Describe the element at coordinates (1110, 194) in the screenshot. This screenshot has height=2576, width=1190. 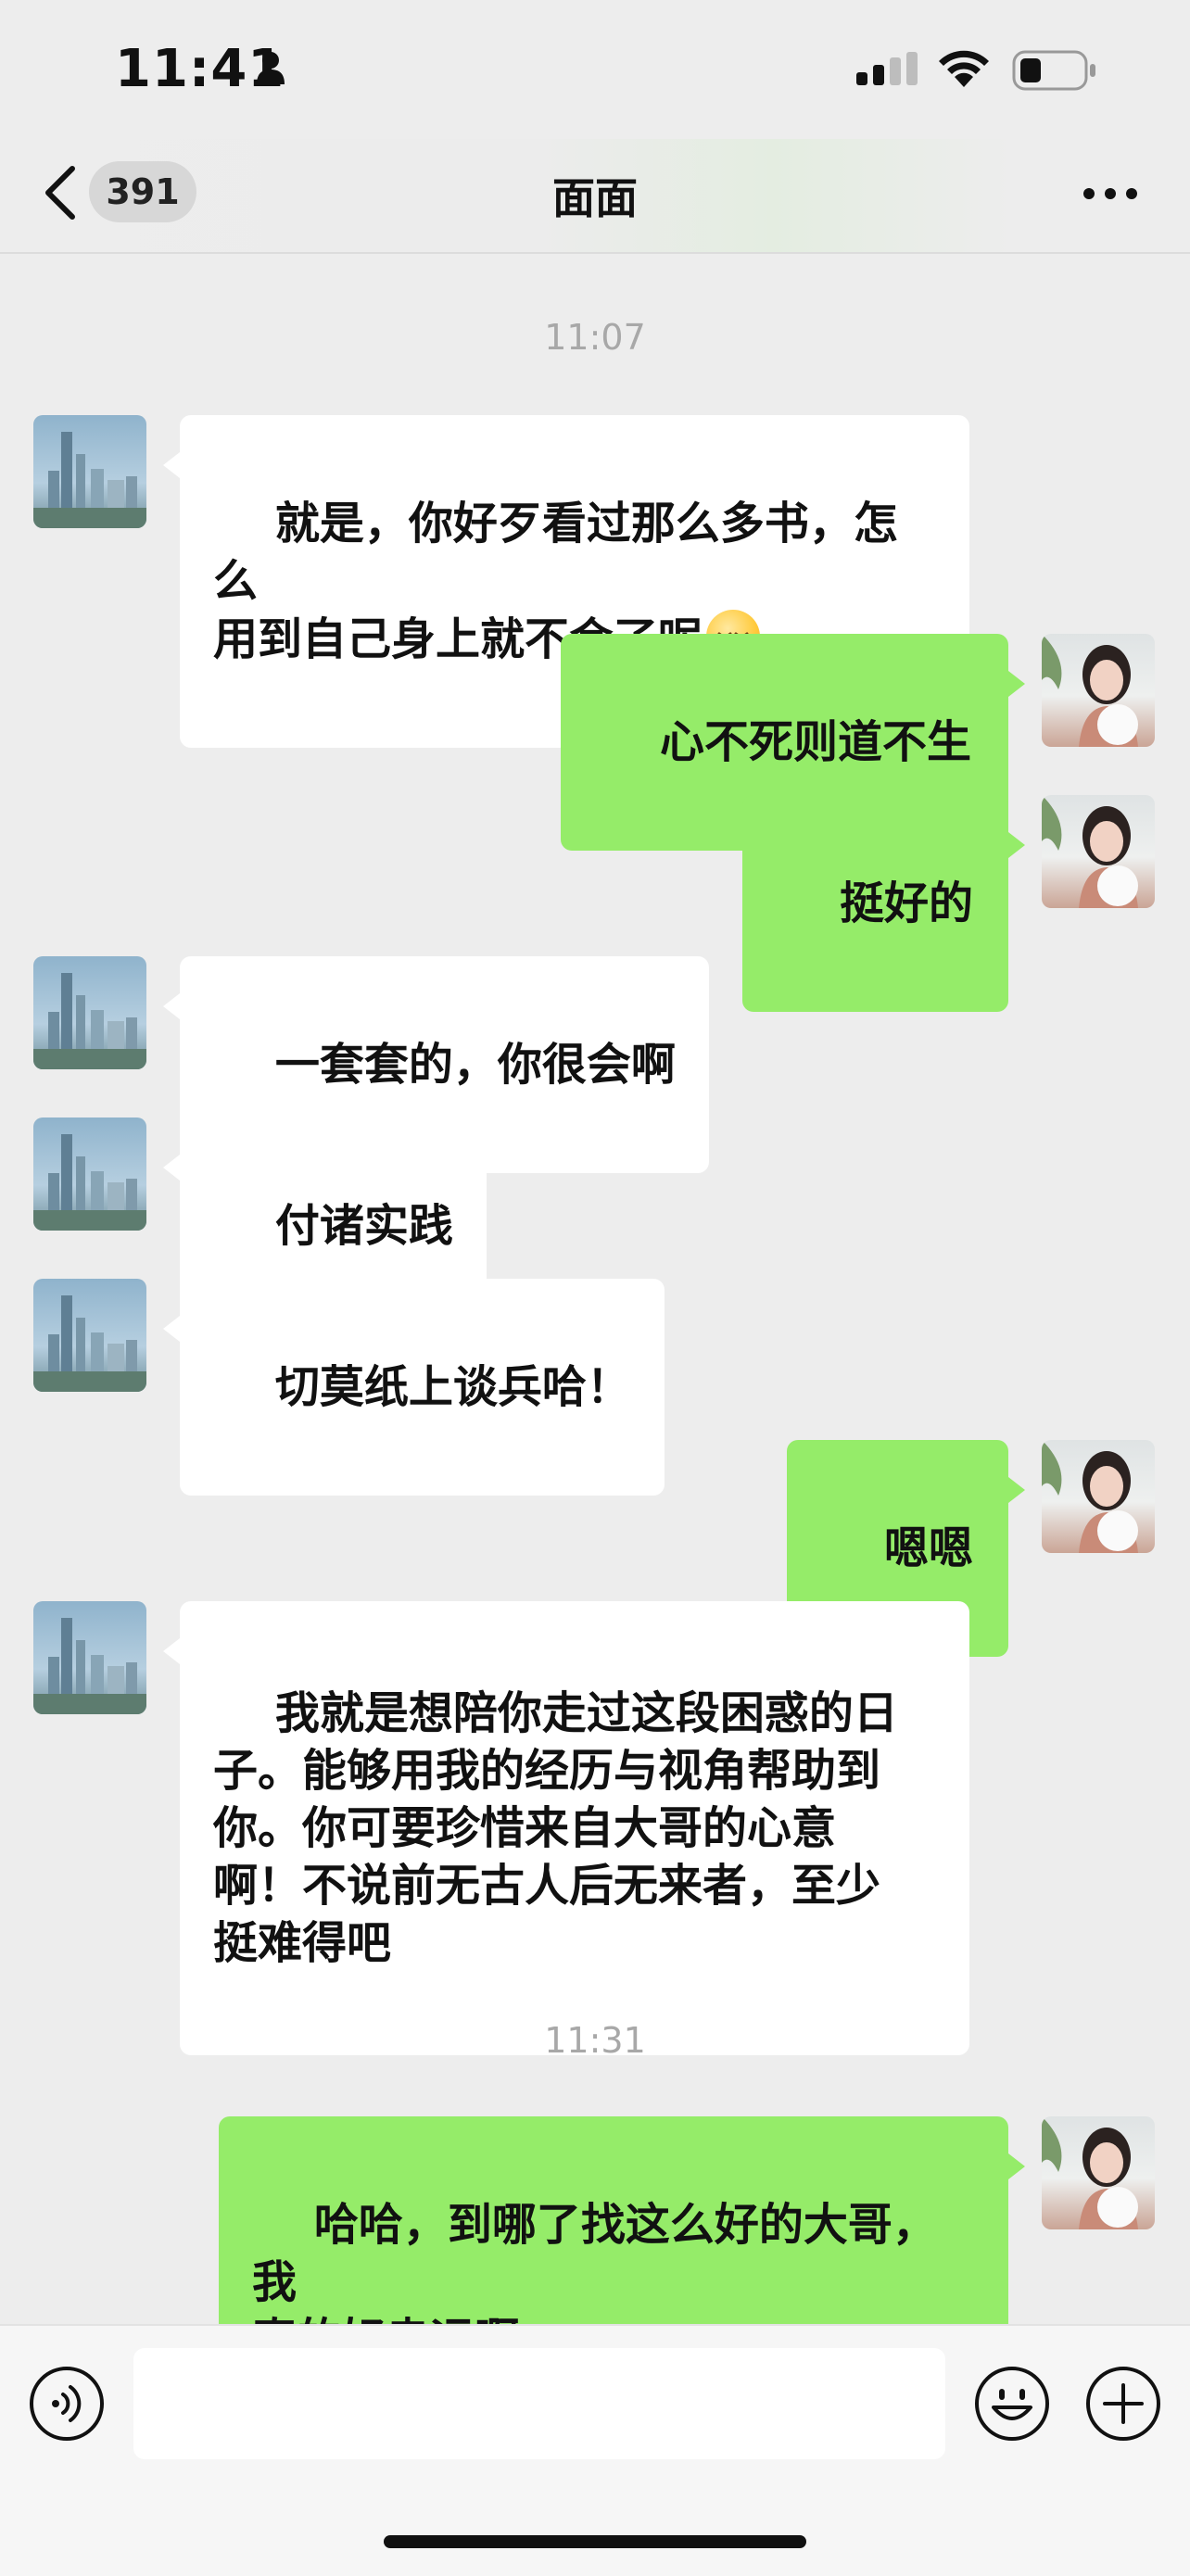
I see `more-options-icon` at that location.